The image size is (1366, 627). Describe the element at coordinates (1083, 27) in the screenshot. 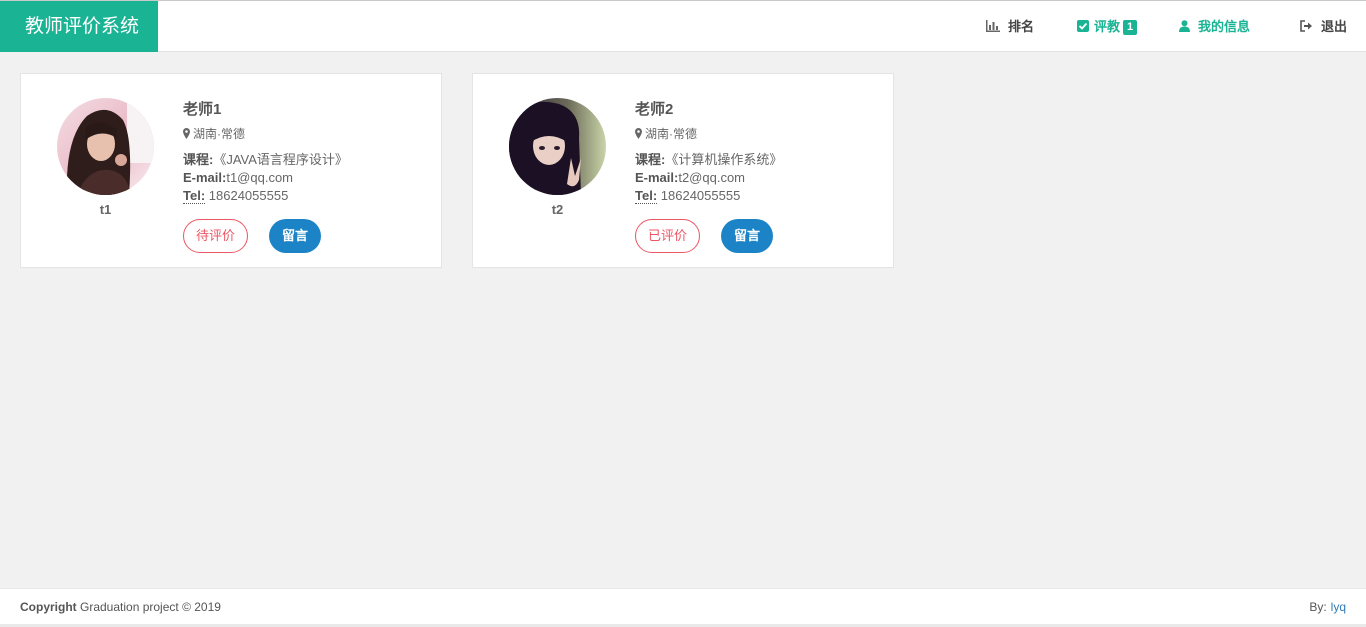

I see `check-square-icon` at that location.